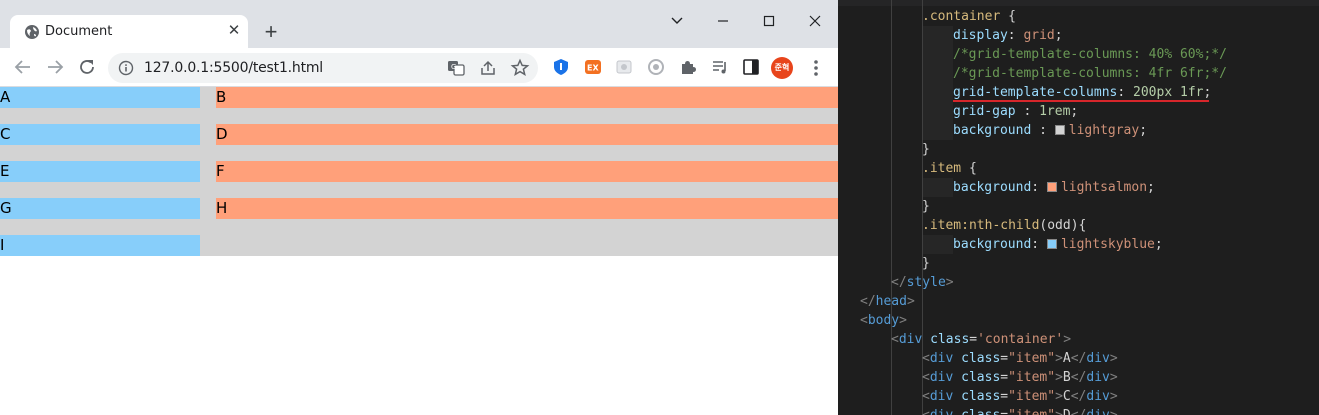  I want to click on puzzle-extensions-icon, so click(688, 67).